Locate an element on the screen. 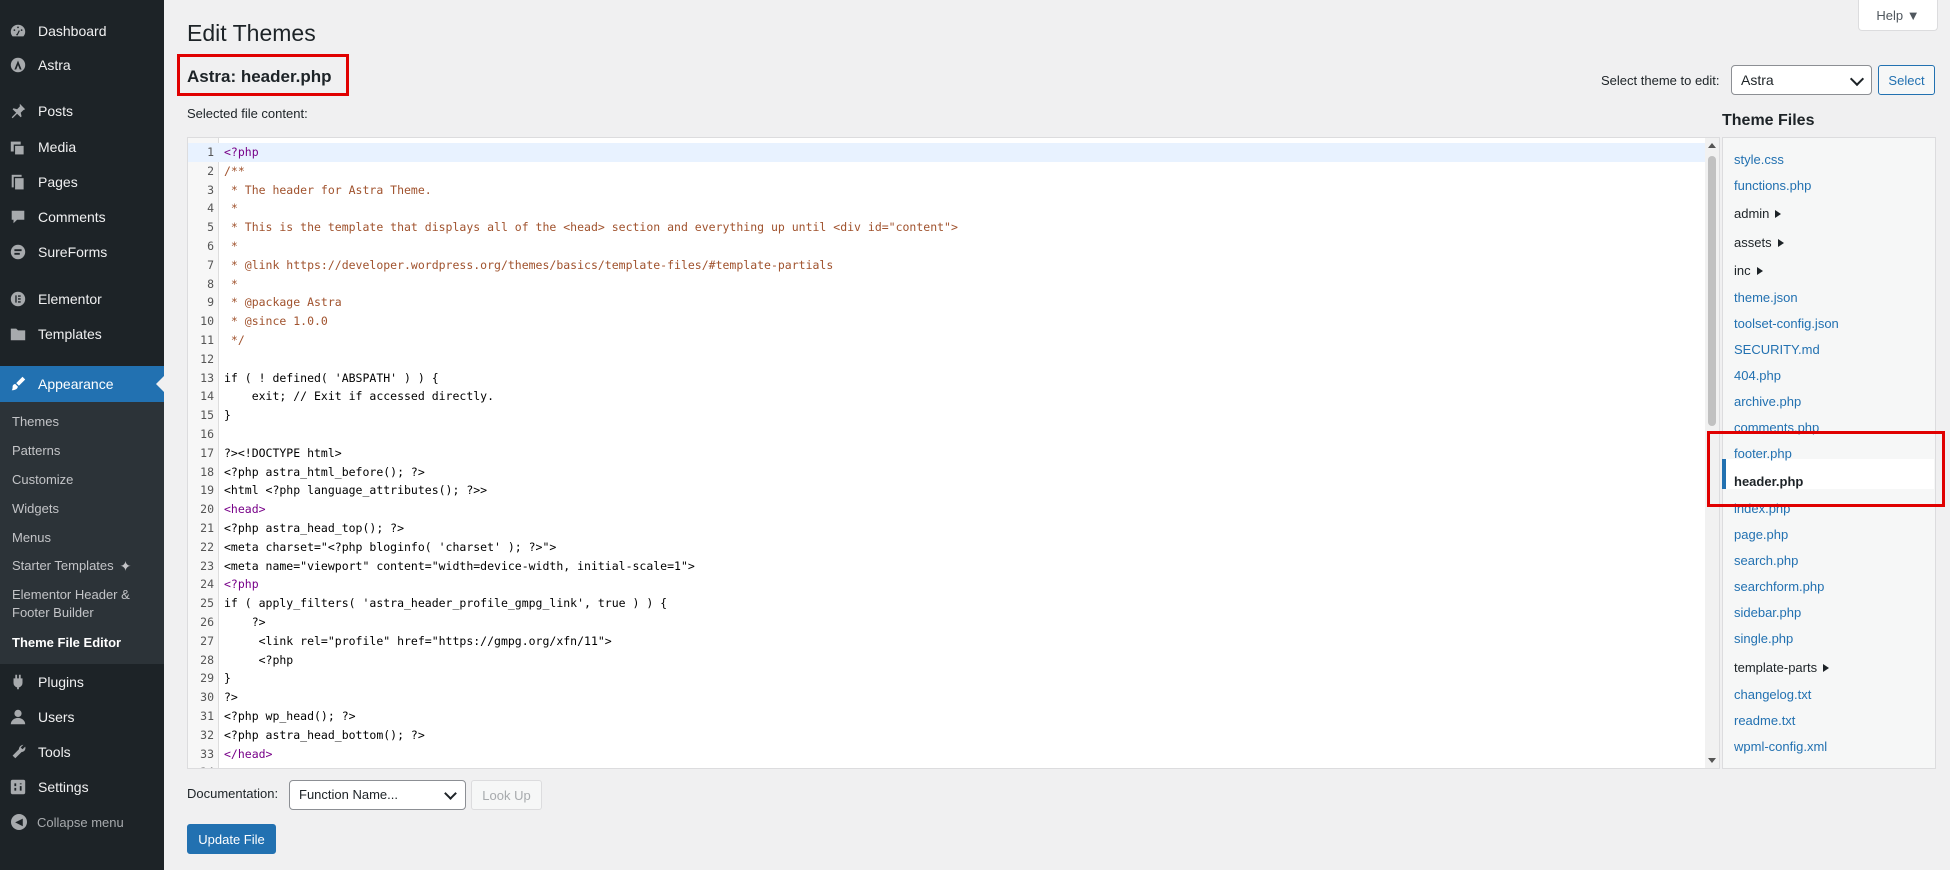 The image size is (1950, 870). theme-file-link: theme.json is located at coordinates (1766, 298).